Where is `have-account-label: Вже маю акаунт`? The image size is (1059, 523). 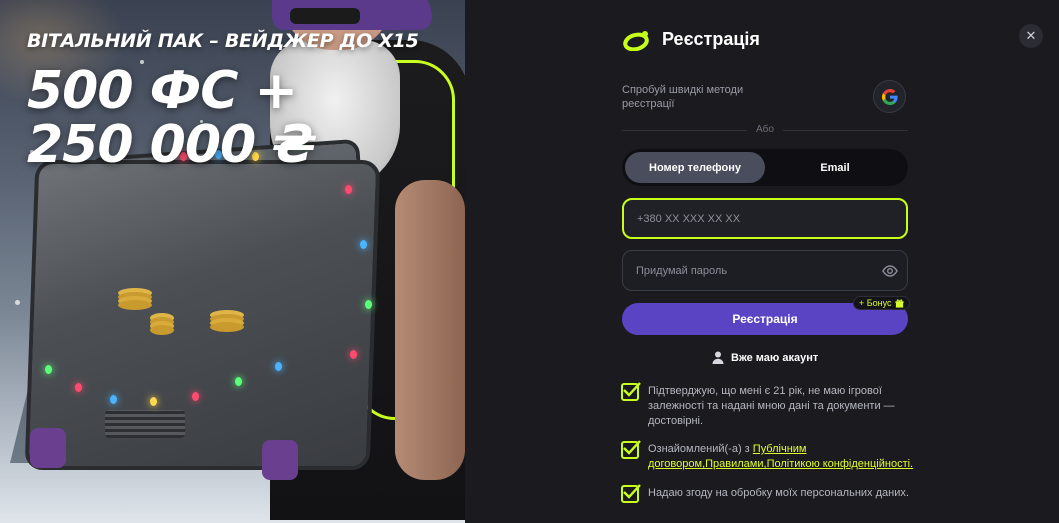 have-account-label: Вже маю акаунт is located at coordinates (775, 357).